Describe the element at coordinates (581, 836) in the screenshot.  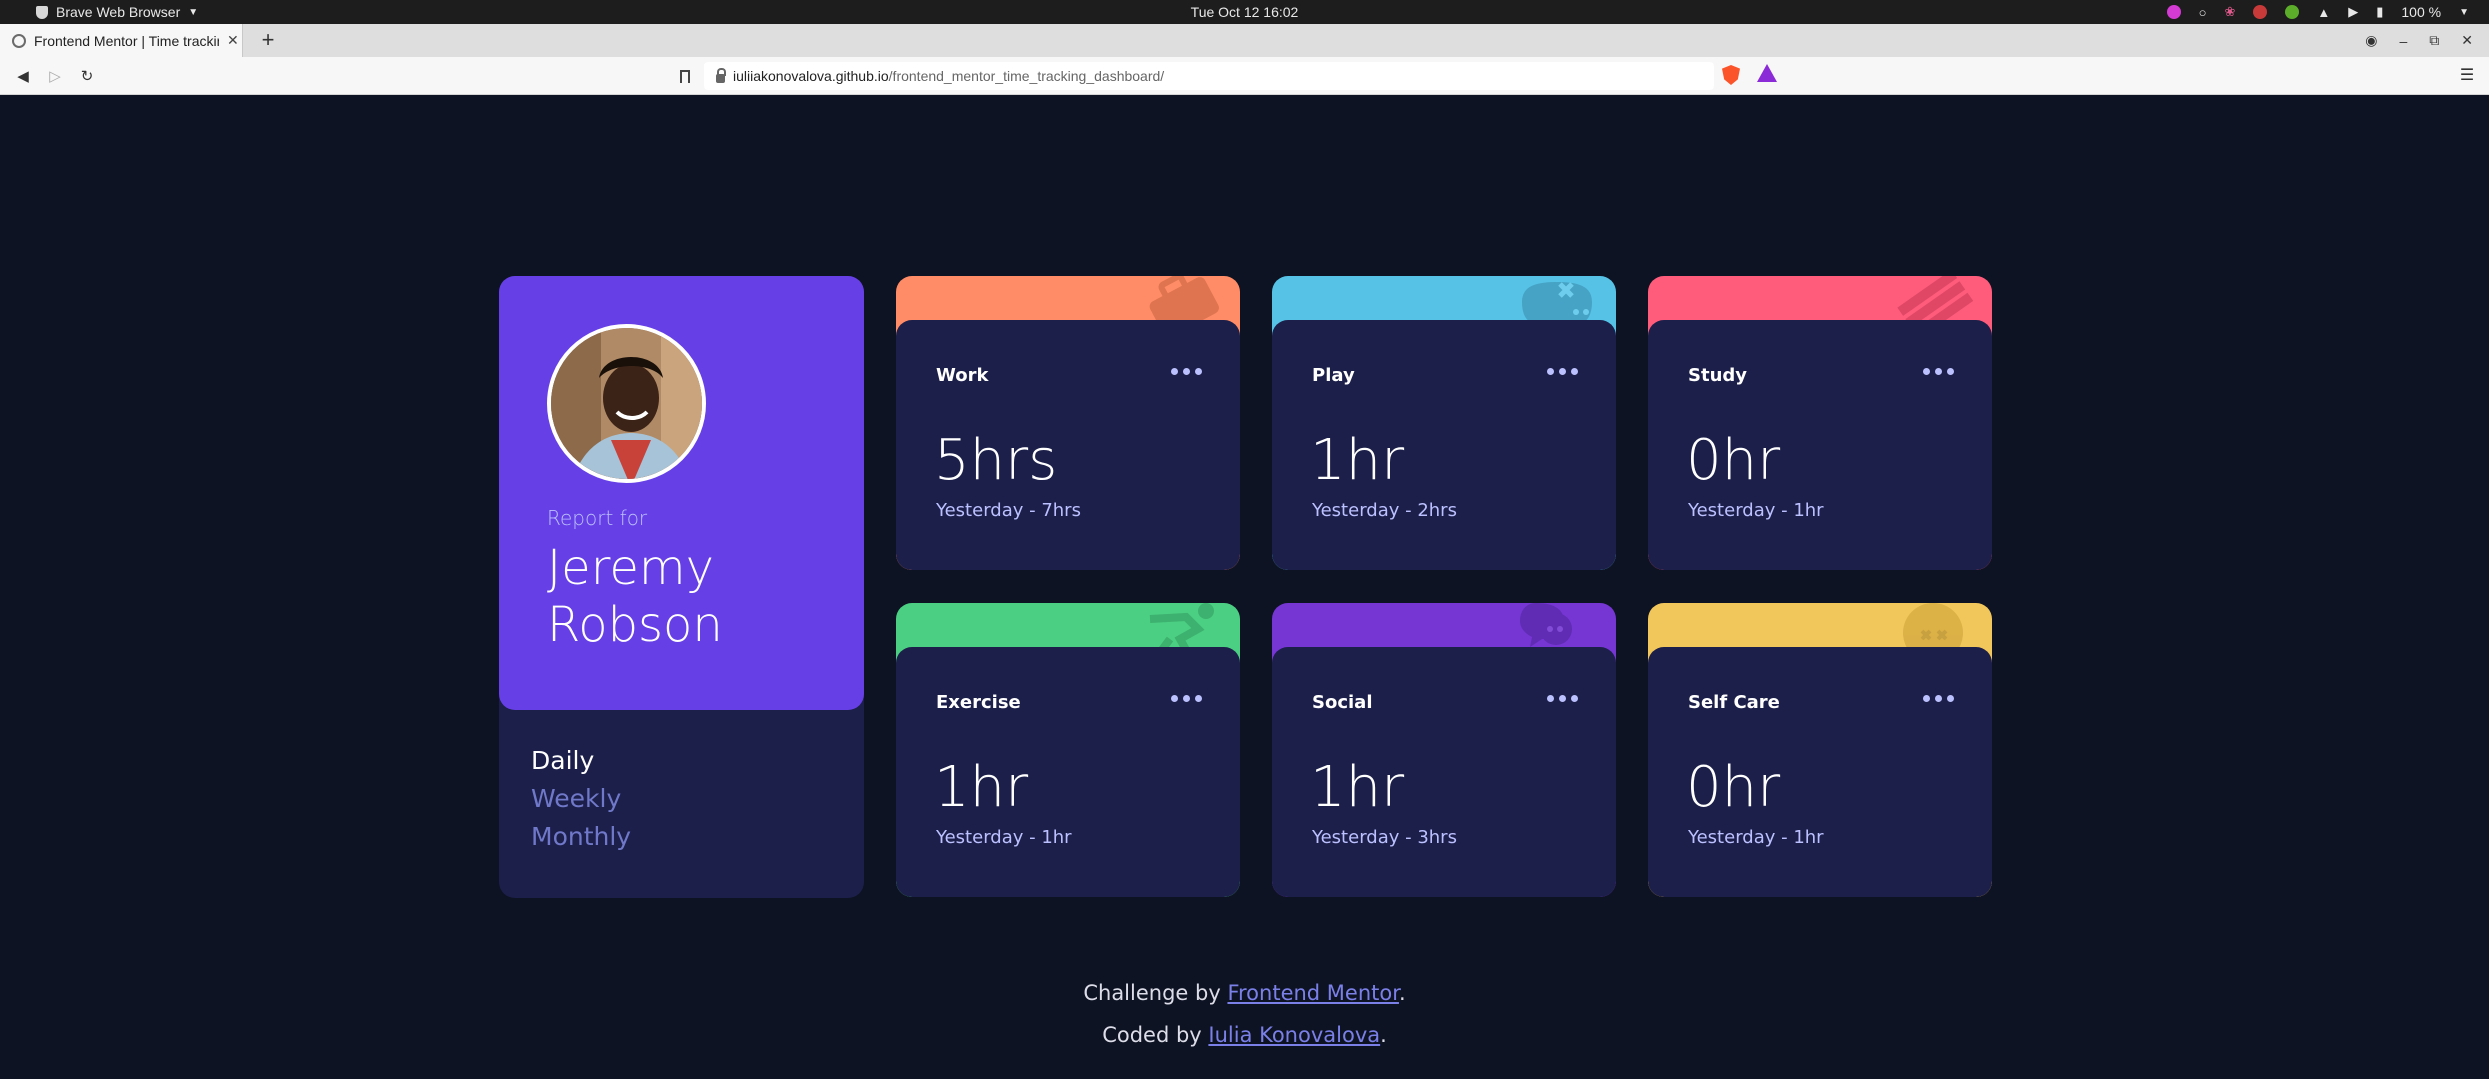
I see `period-monthly: Monthly` at that location.